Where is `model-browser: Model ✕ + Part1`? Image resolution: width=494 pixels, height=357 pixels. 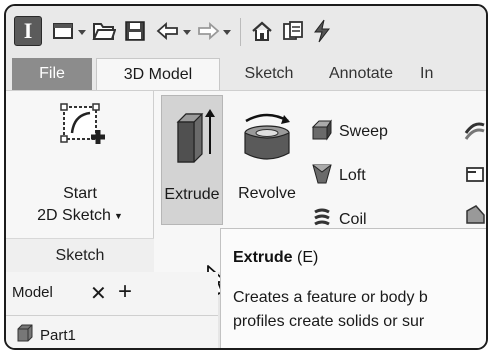 model-browser: Model ✕ + Part1 is located at coordinates (112, 310).